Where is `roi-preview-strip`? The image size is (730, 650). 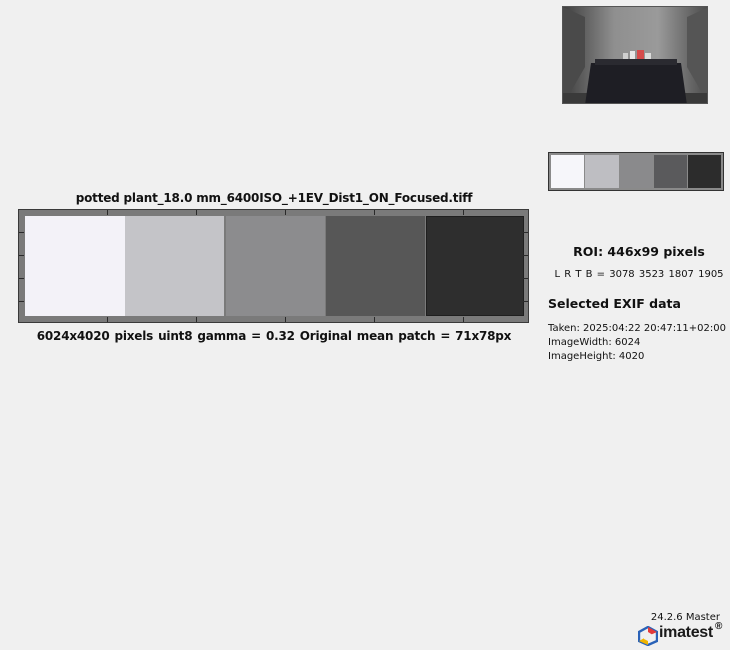 roi-preview-strip is located at coordinates (636, 171).